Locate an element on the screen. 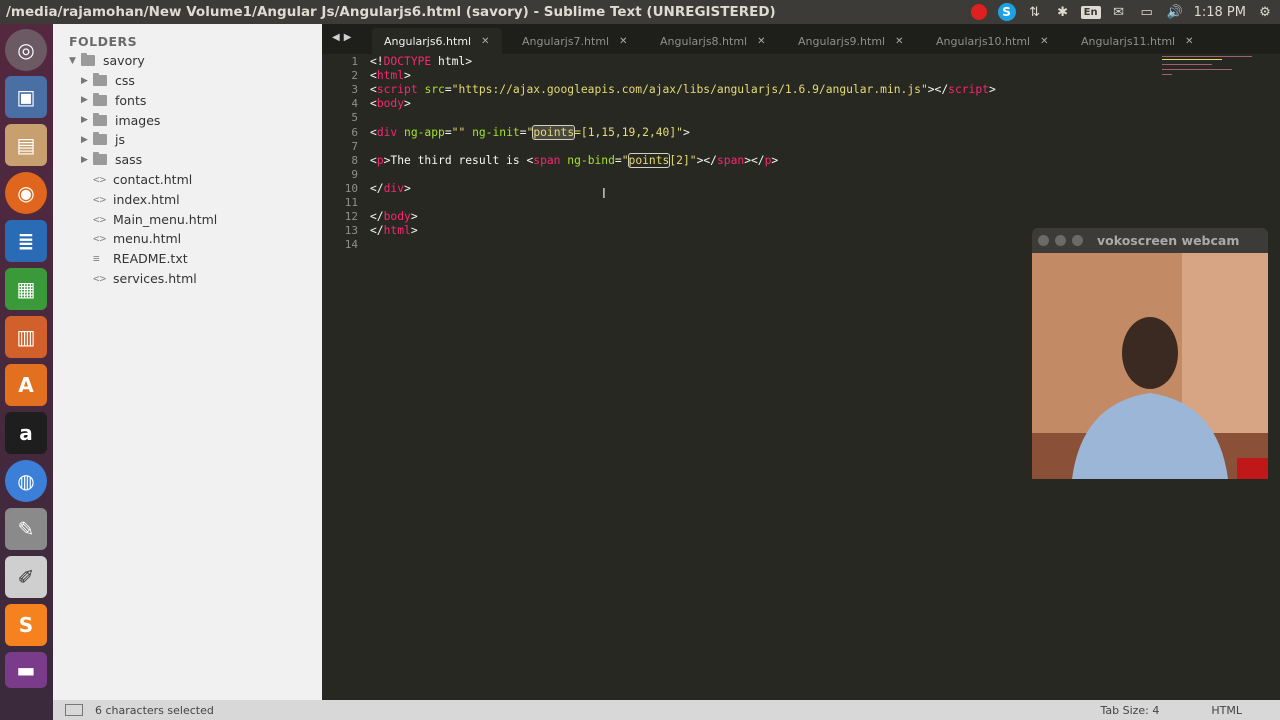 This screenshot has height=720, width=1280. trash-icon: ▬ is located at coordinates (26, 670).